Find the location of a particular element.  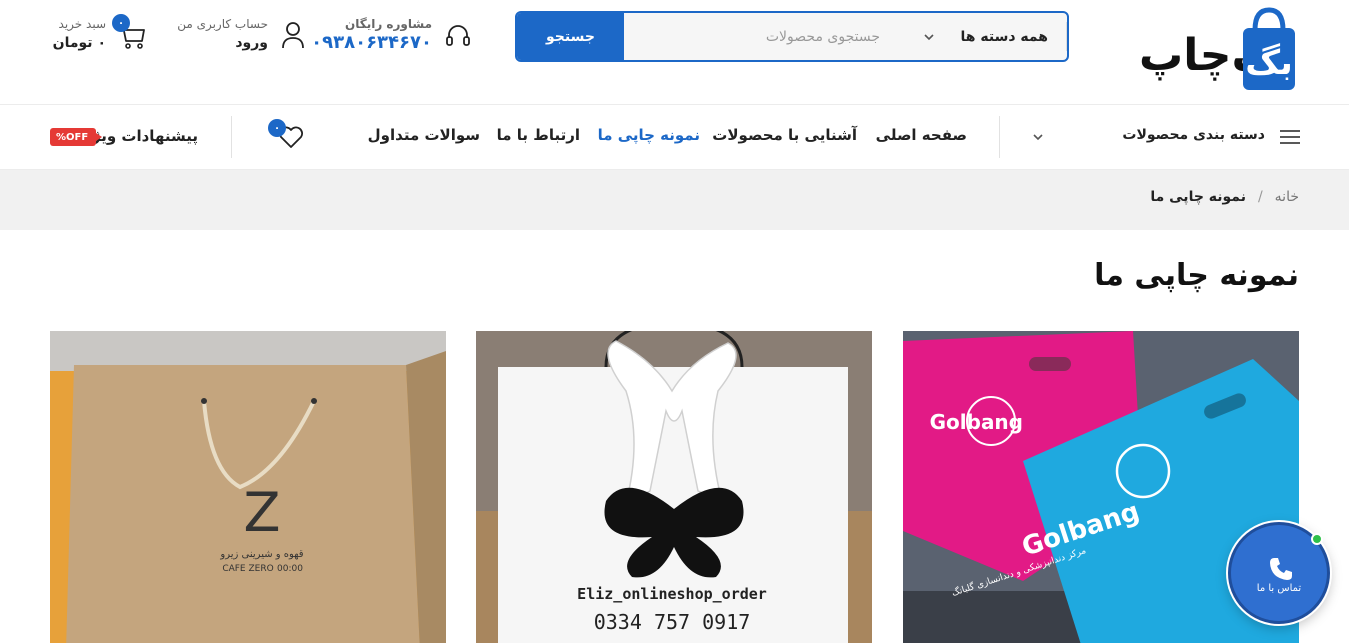

category-menu-label: دسته بندی محصولات is located at coordinates (1193, 135).